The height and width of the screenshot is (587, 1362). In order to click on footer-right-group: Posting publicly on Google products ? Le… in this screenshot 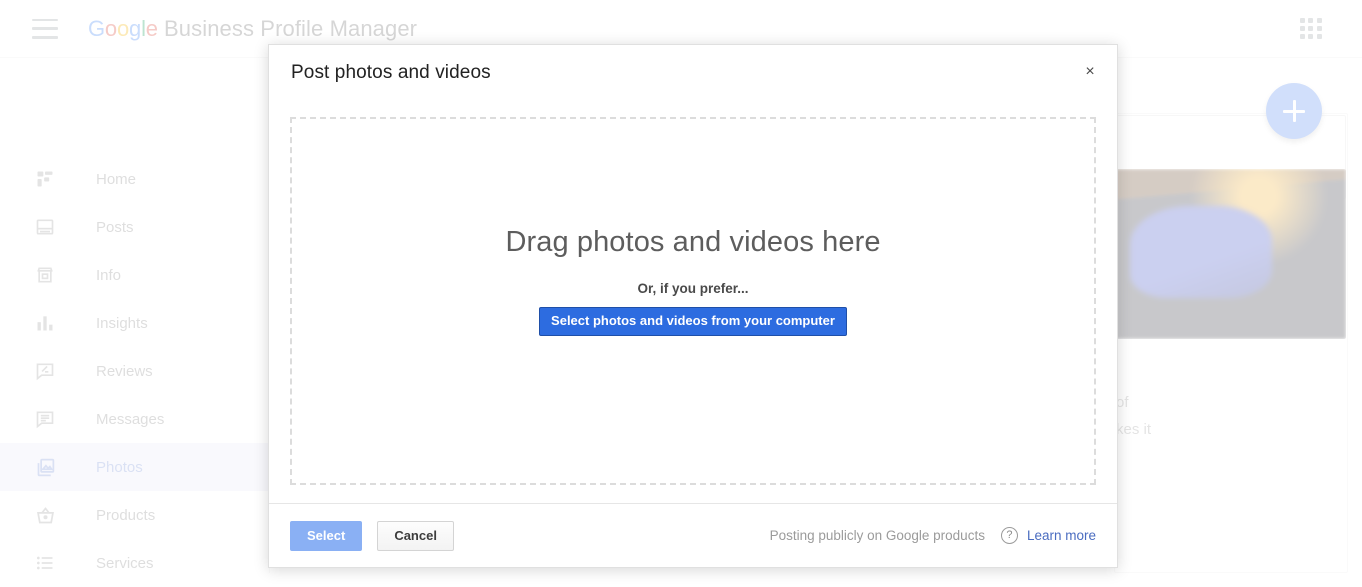, I will do `click(933, 535)`.